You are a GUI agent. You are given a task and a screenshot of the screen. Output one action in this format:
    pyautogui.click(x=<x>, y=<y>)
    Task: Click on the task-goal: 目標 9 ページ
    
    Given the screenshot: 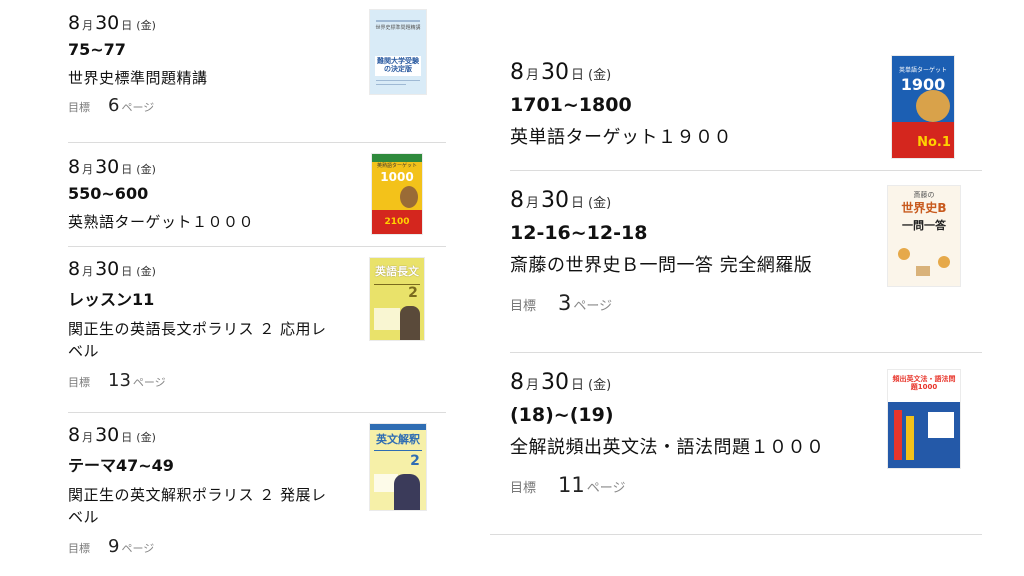 What is the action you would take?
    pyautogui.click(x=111, y=546)
    